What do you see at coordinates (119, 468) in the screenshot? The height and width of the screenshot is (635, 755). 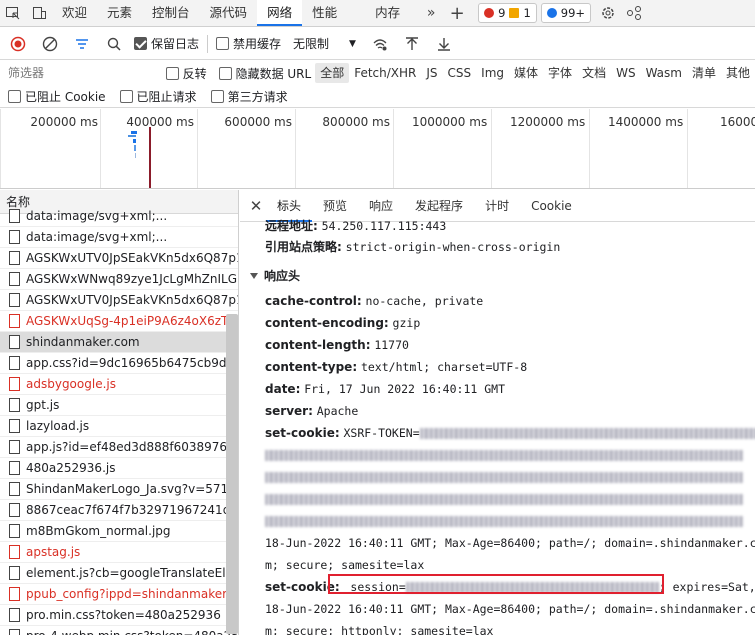 I see `request-row: 480a252936.js` at bounding box center [119, 468].